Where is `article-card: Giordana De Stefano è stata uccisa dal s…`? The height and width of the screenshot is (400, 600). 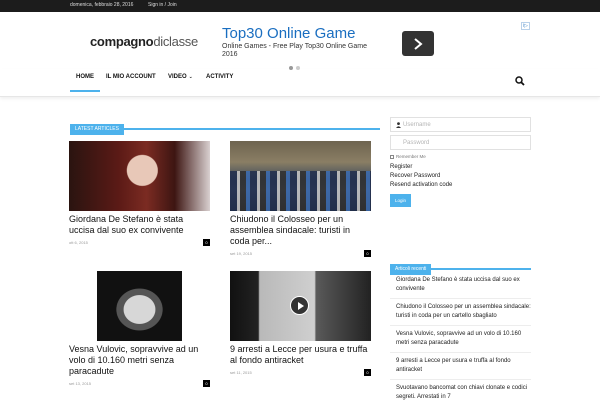
article-card: Giordana De Stefano è stata uccisa dal s… is located at coordinates (139, 193).